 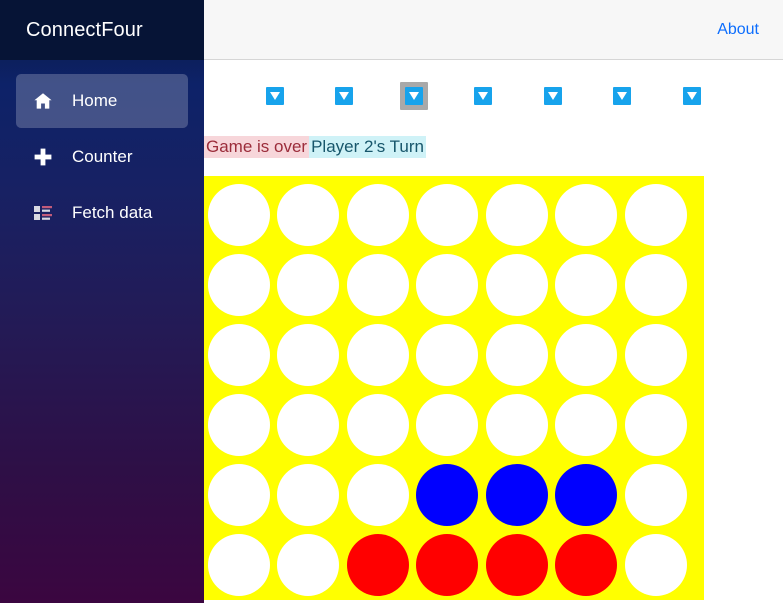 I want to click on sidebar-item-counter: Counter, so click(x=102, y=157).